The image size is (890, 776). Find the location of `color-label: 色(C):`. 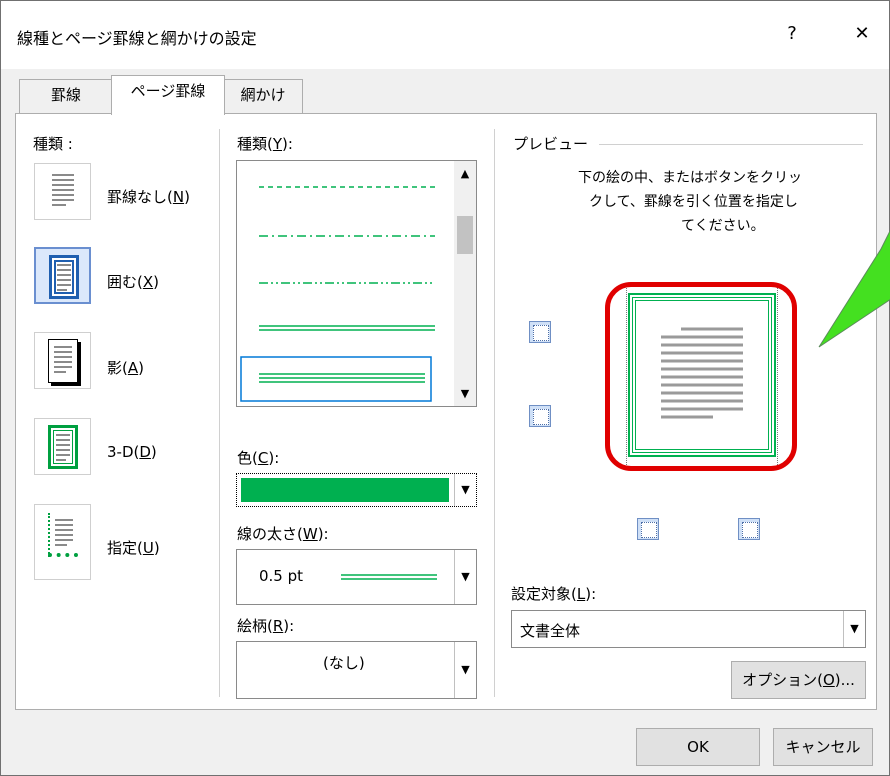

color-label: 色(C): is located at coordinates (258, 458).